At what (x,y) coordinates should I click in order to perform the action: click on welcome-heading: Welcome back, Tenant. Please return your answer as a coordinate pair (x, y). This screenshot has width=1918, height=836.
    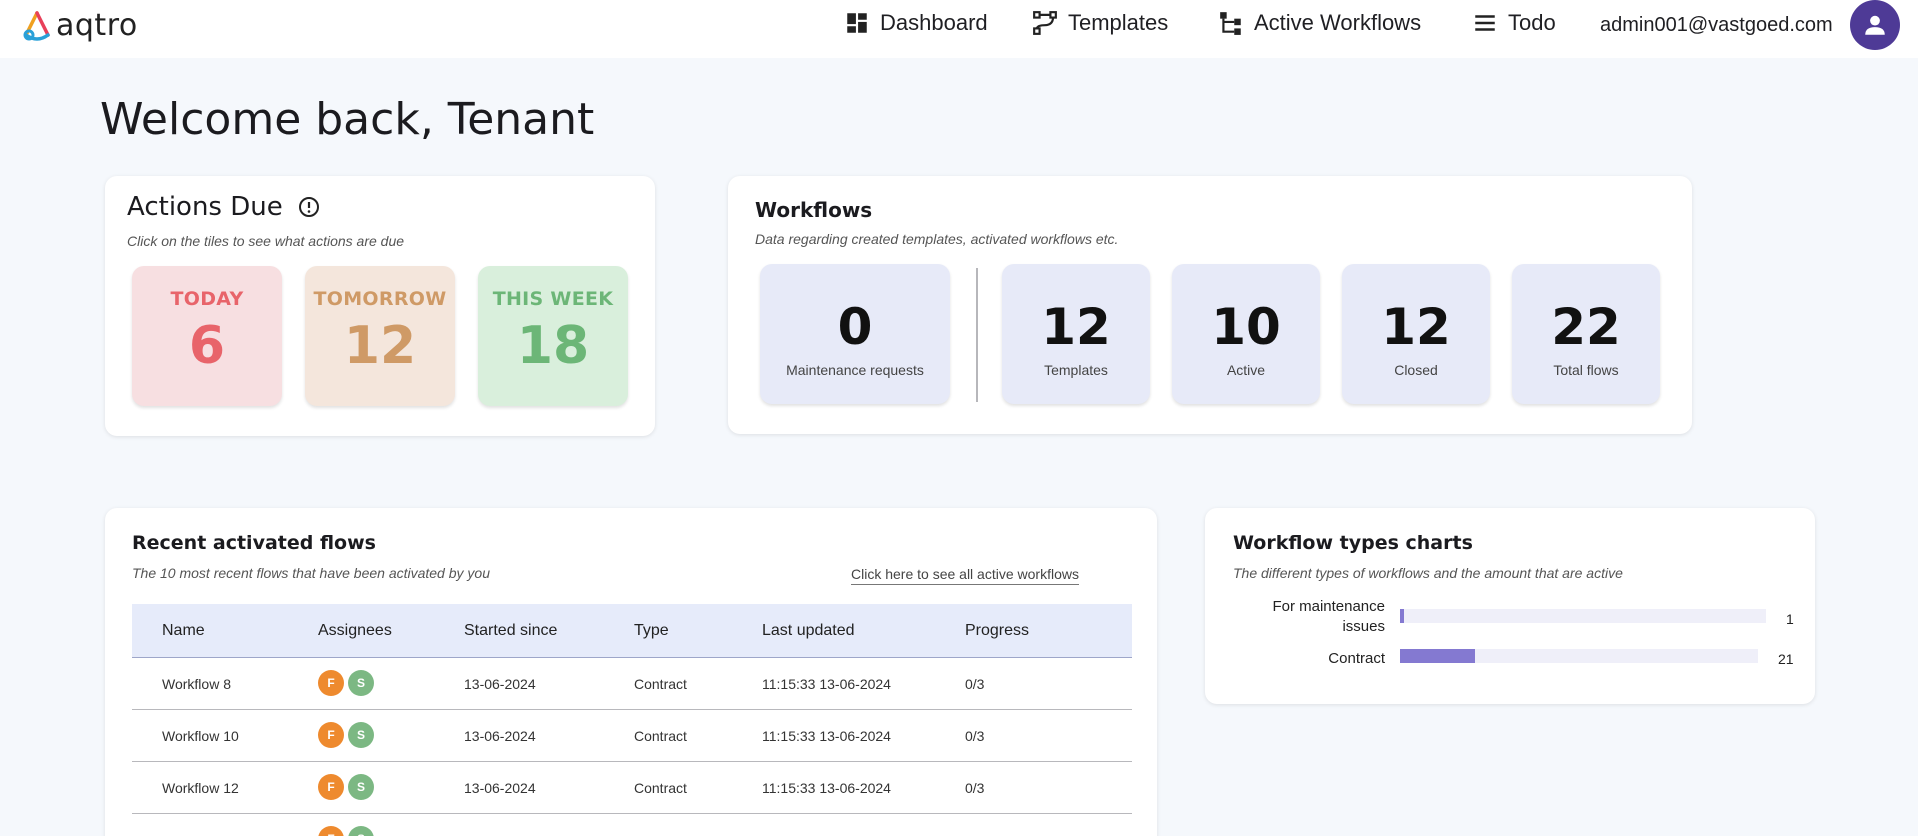
    Looking at the image, I should click on (347, 119).